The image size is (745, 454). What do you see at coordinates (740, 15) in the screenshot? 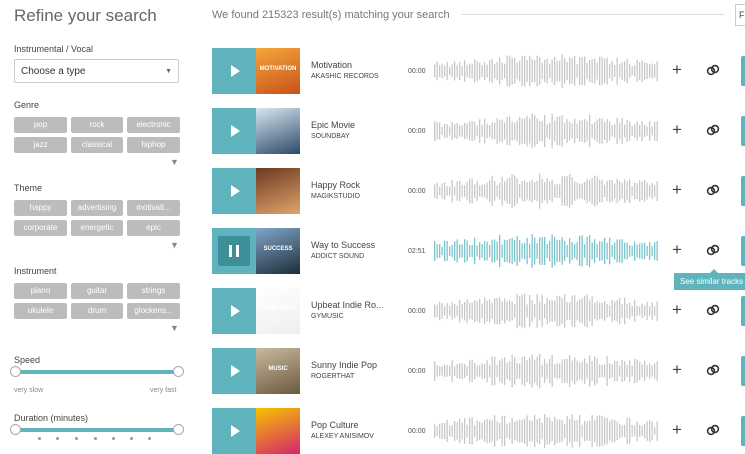
I see `filter-box: F` at bounding box center [740, 15].